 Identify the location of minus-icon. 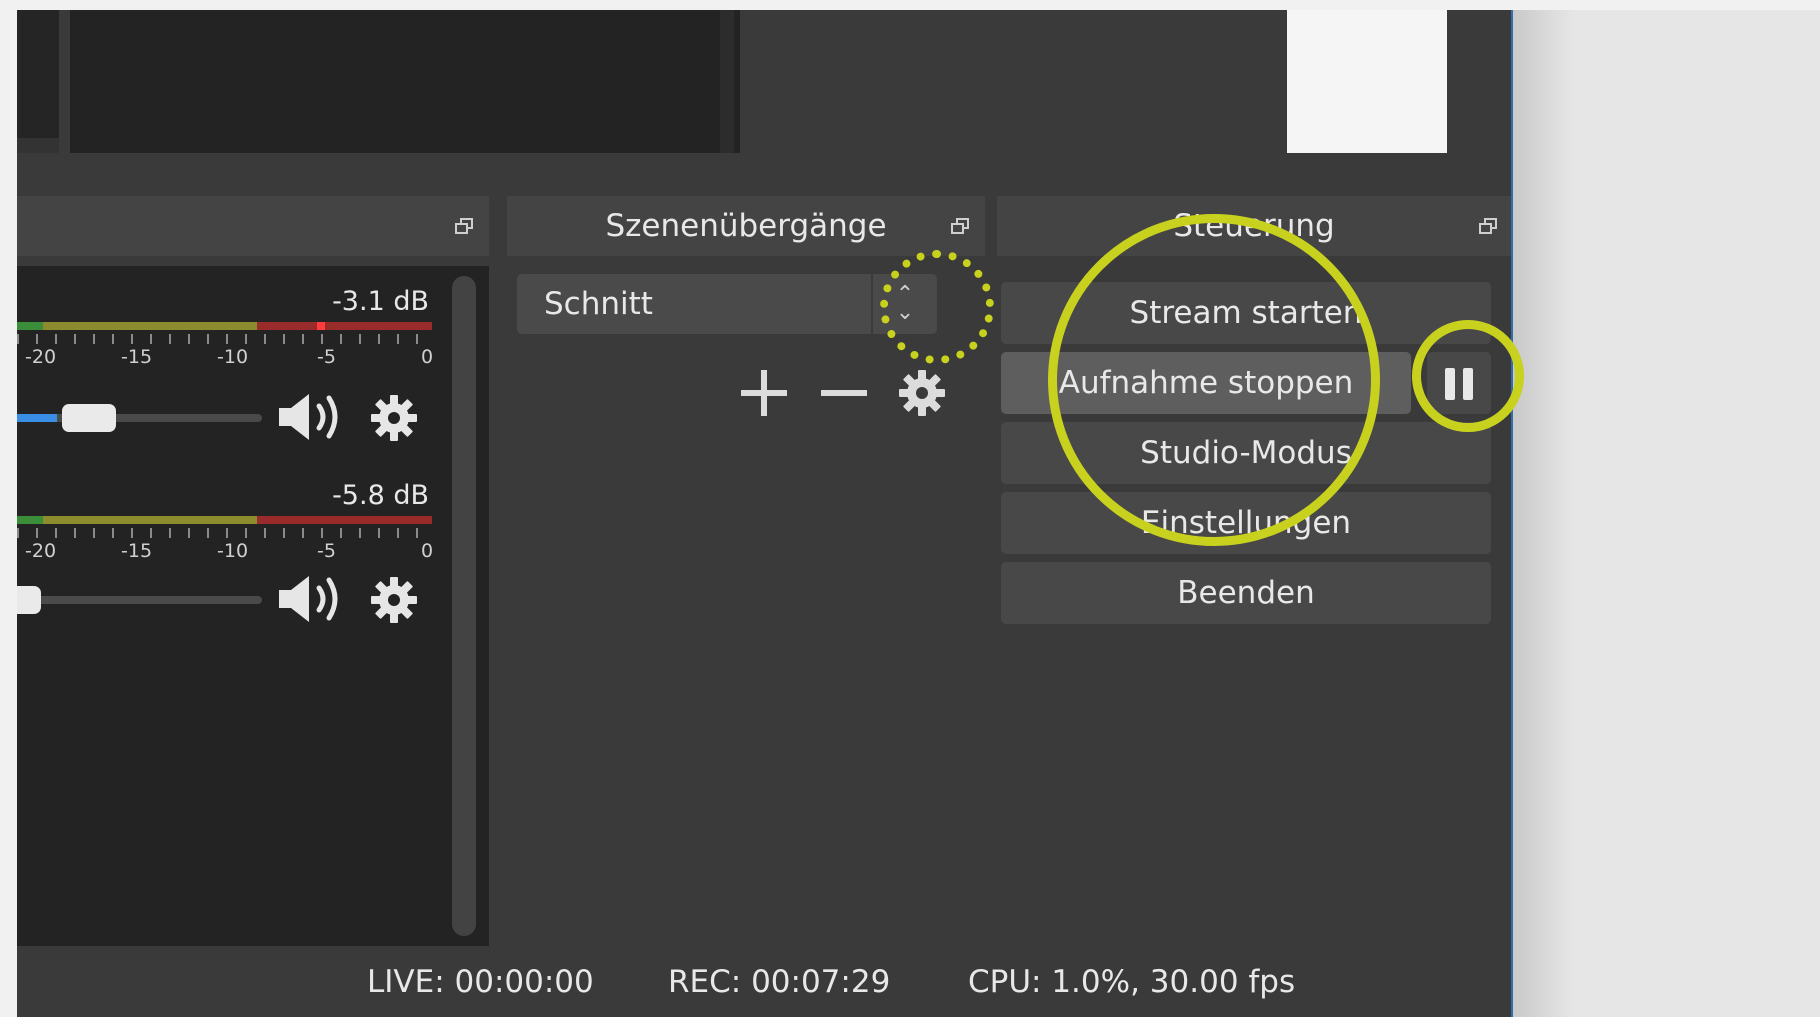
(844, 393).